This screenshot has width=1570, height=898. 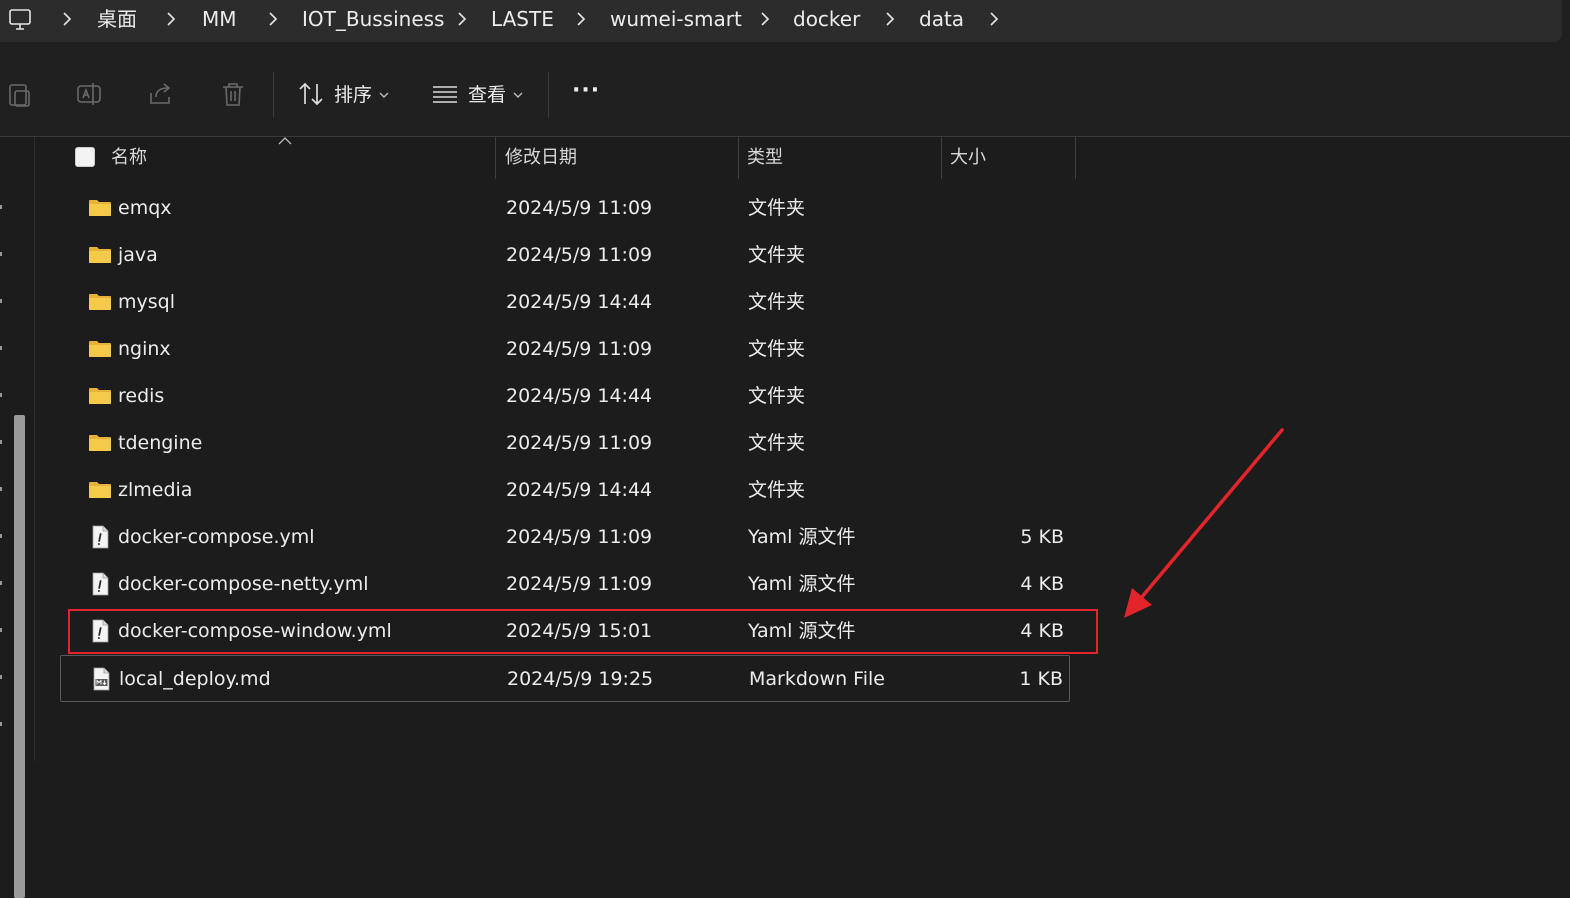 What do you see at coordinates (541, 158) in the screenshot?
I see `column-header-date: 修改日期` at bounding box center [541, 158].